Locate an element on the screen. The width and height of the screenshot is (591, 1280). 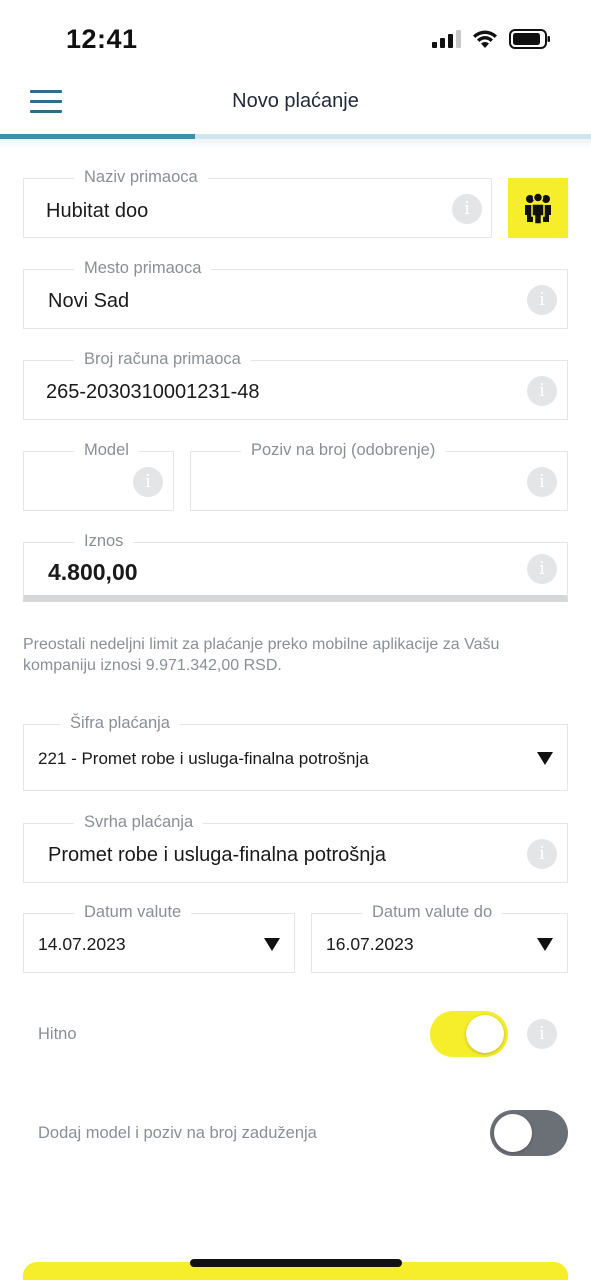
recipient-city-label: Mesto primaoca is located at coordinates (143, 268).